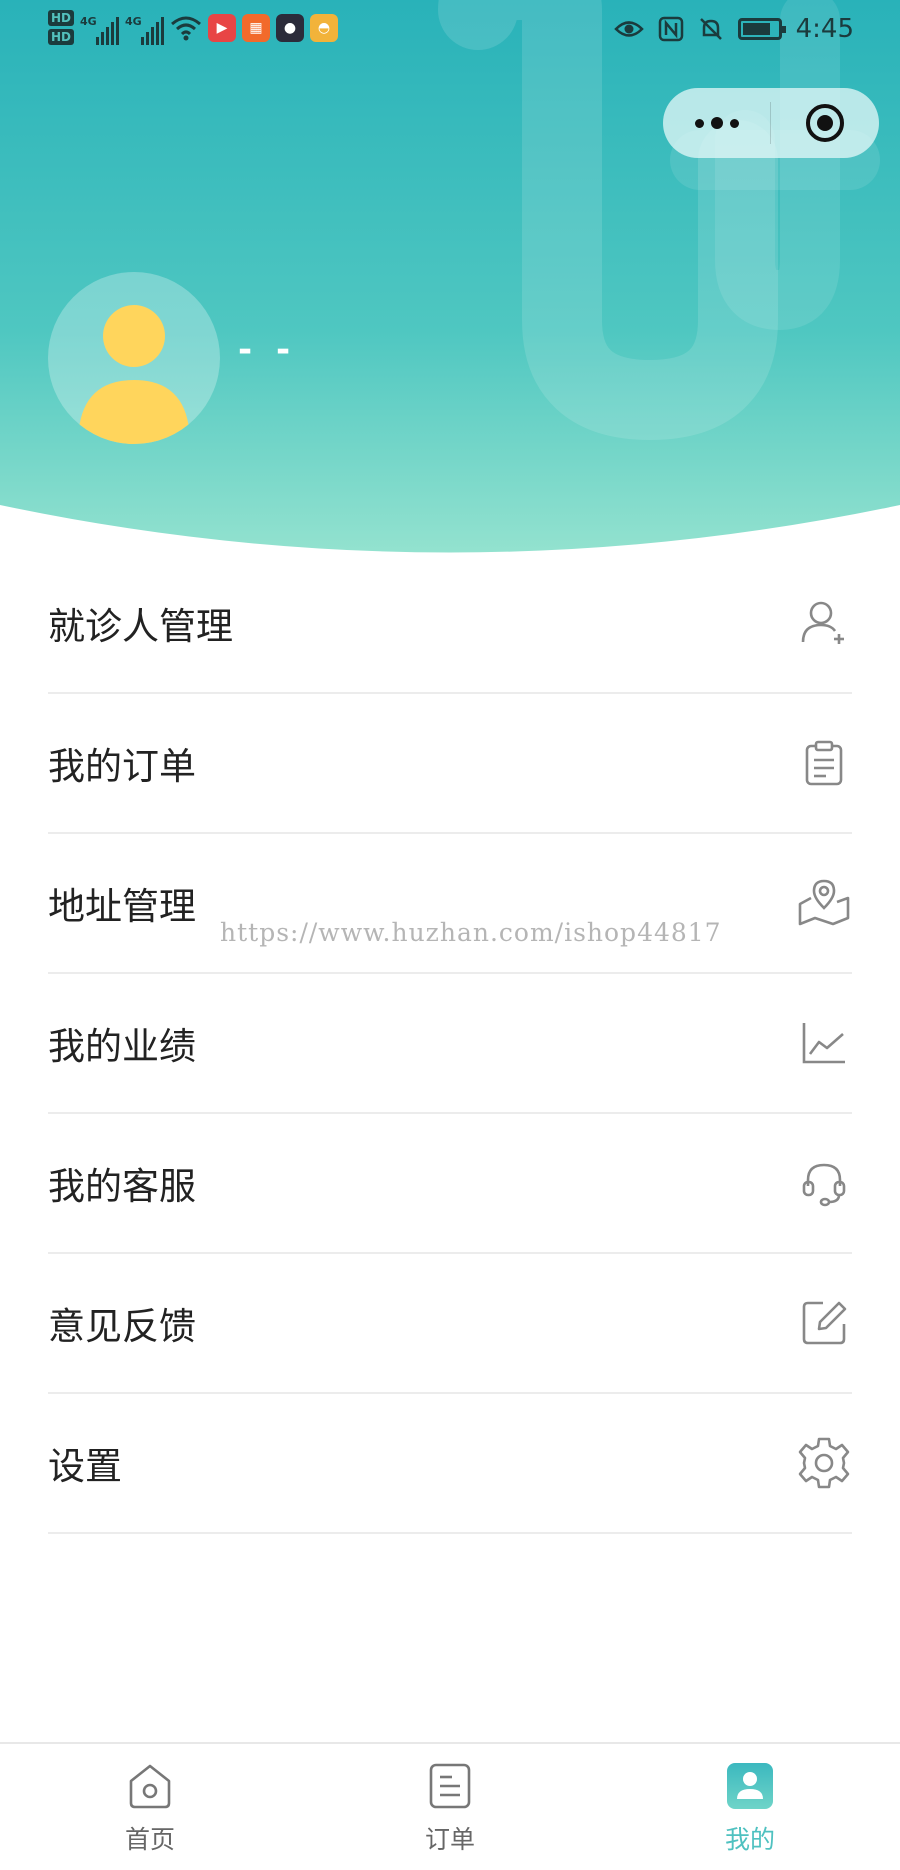 The height and width of the screenshot is (1870, 900). What do you see at coordinates (824, 903) in the screenshot?
I see `map-pin-icon` at bounding box center [824, 903].